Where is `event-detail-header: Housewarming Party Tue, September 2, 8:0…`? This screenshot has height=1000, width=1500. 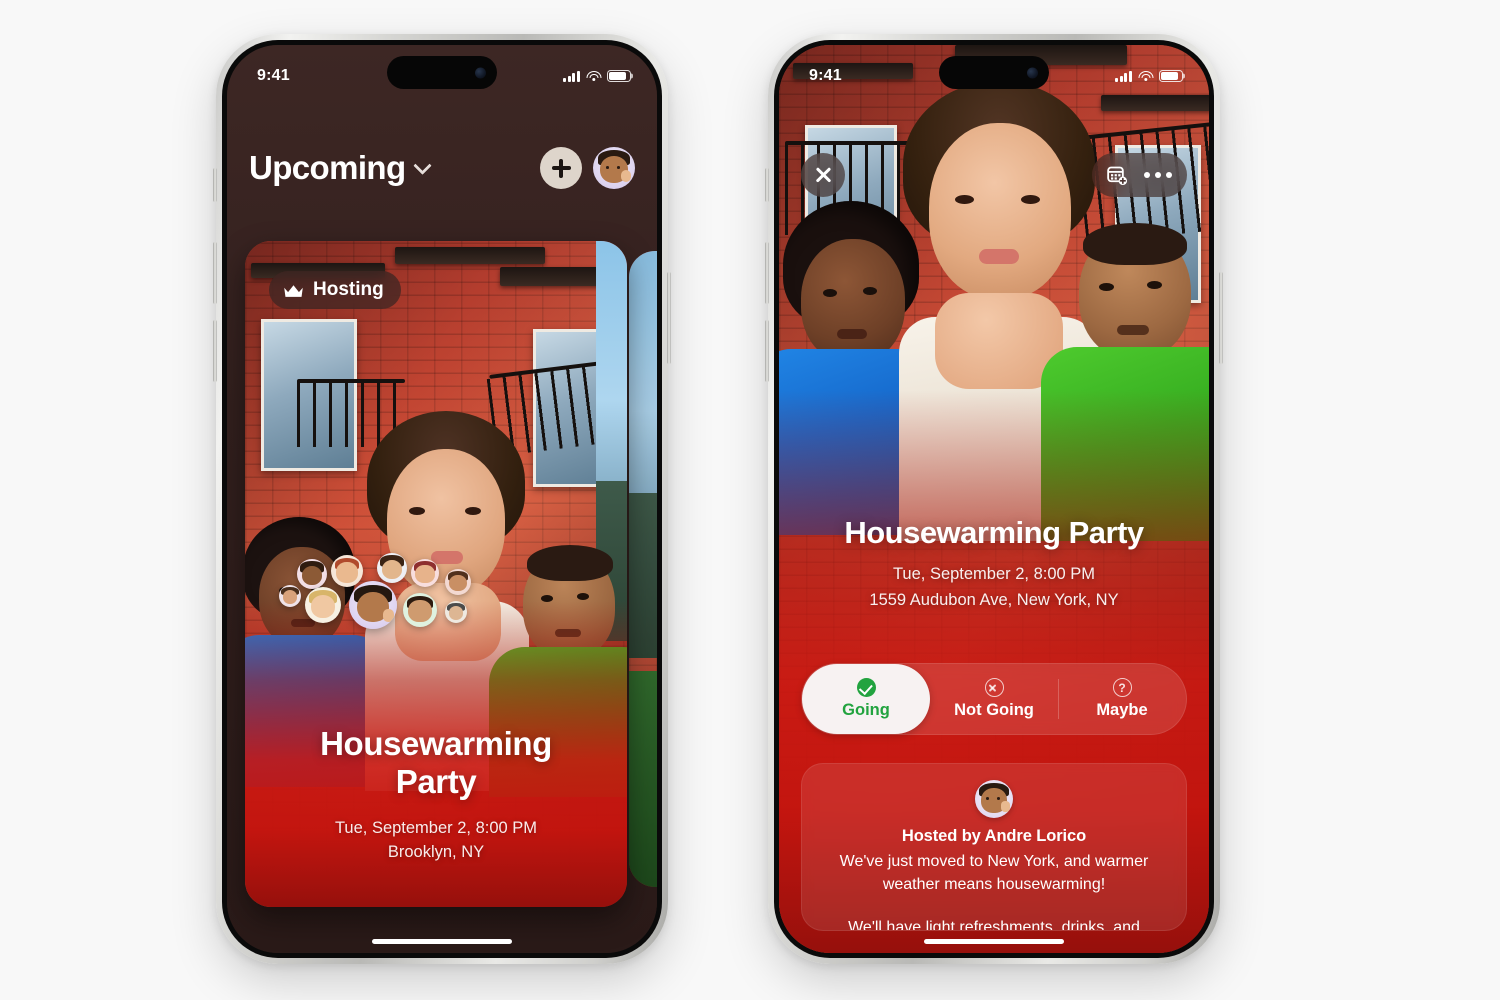 event-detail-header: Housewarming Party Tue, September 2, 8:0… is located at coordinates (994, 564).